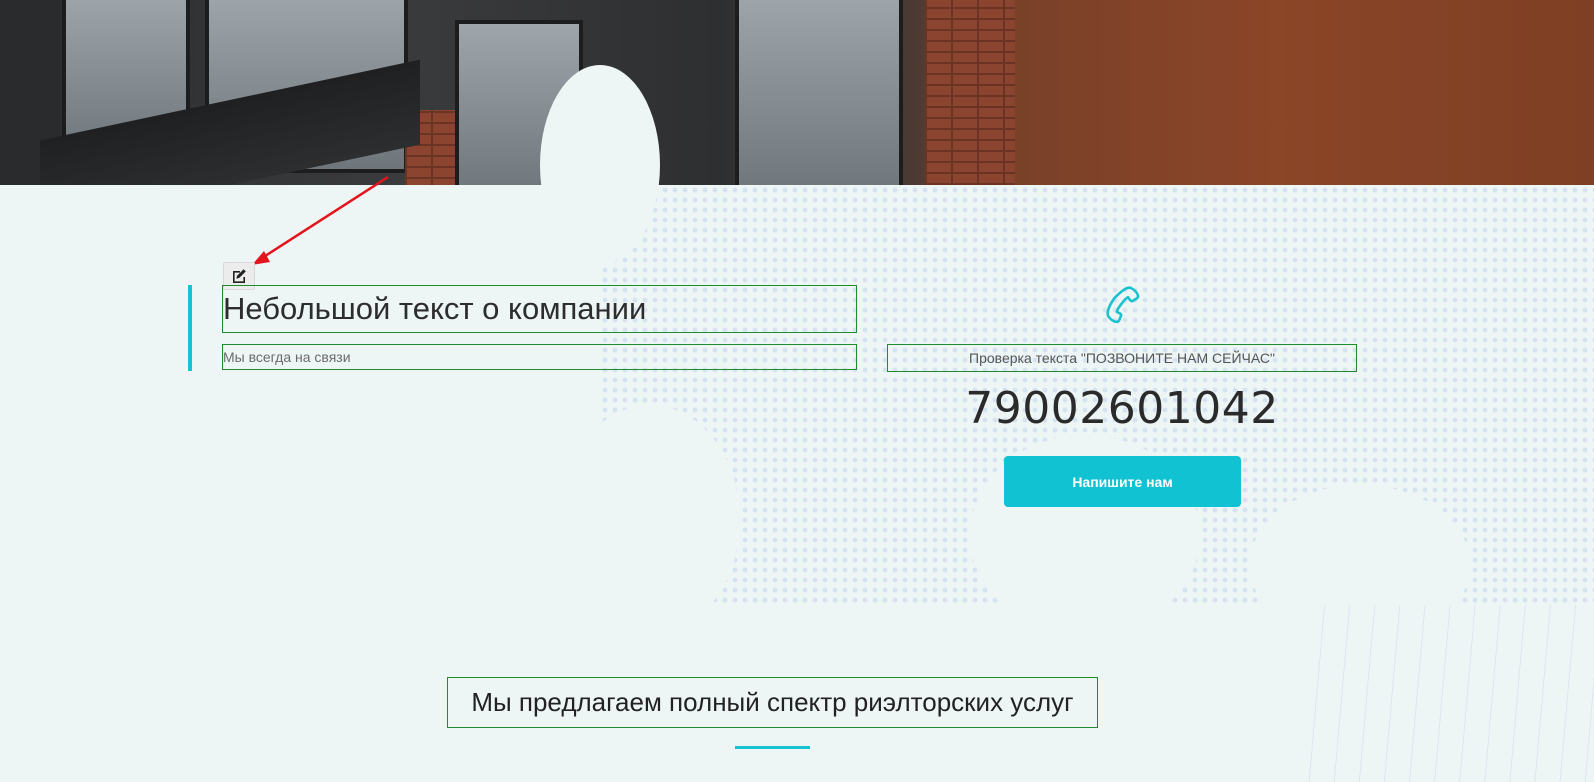 The width and height of the screenshot is (1594, 782). What do you see at coordinates (539, 357) in the screenshot?
I see `about-subtitle: Мы всегда на связи` at bounding box center [539, 357].